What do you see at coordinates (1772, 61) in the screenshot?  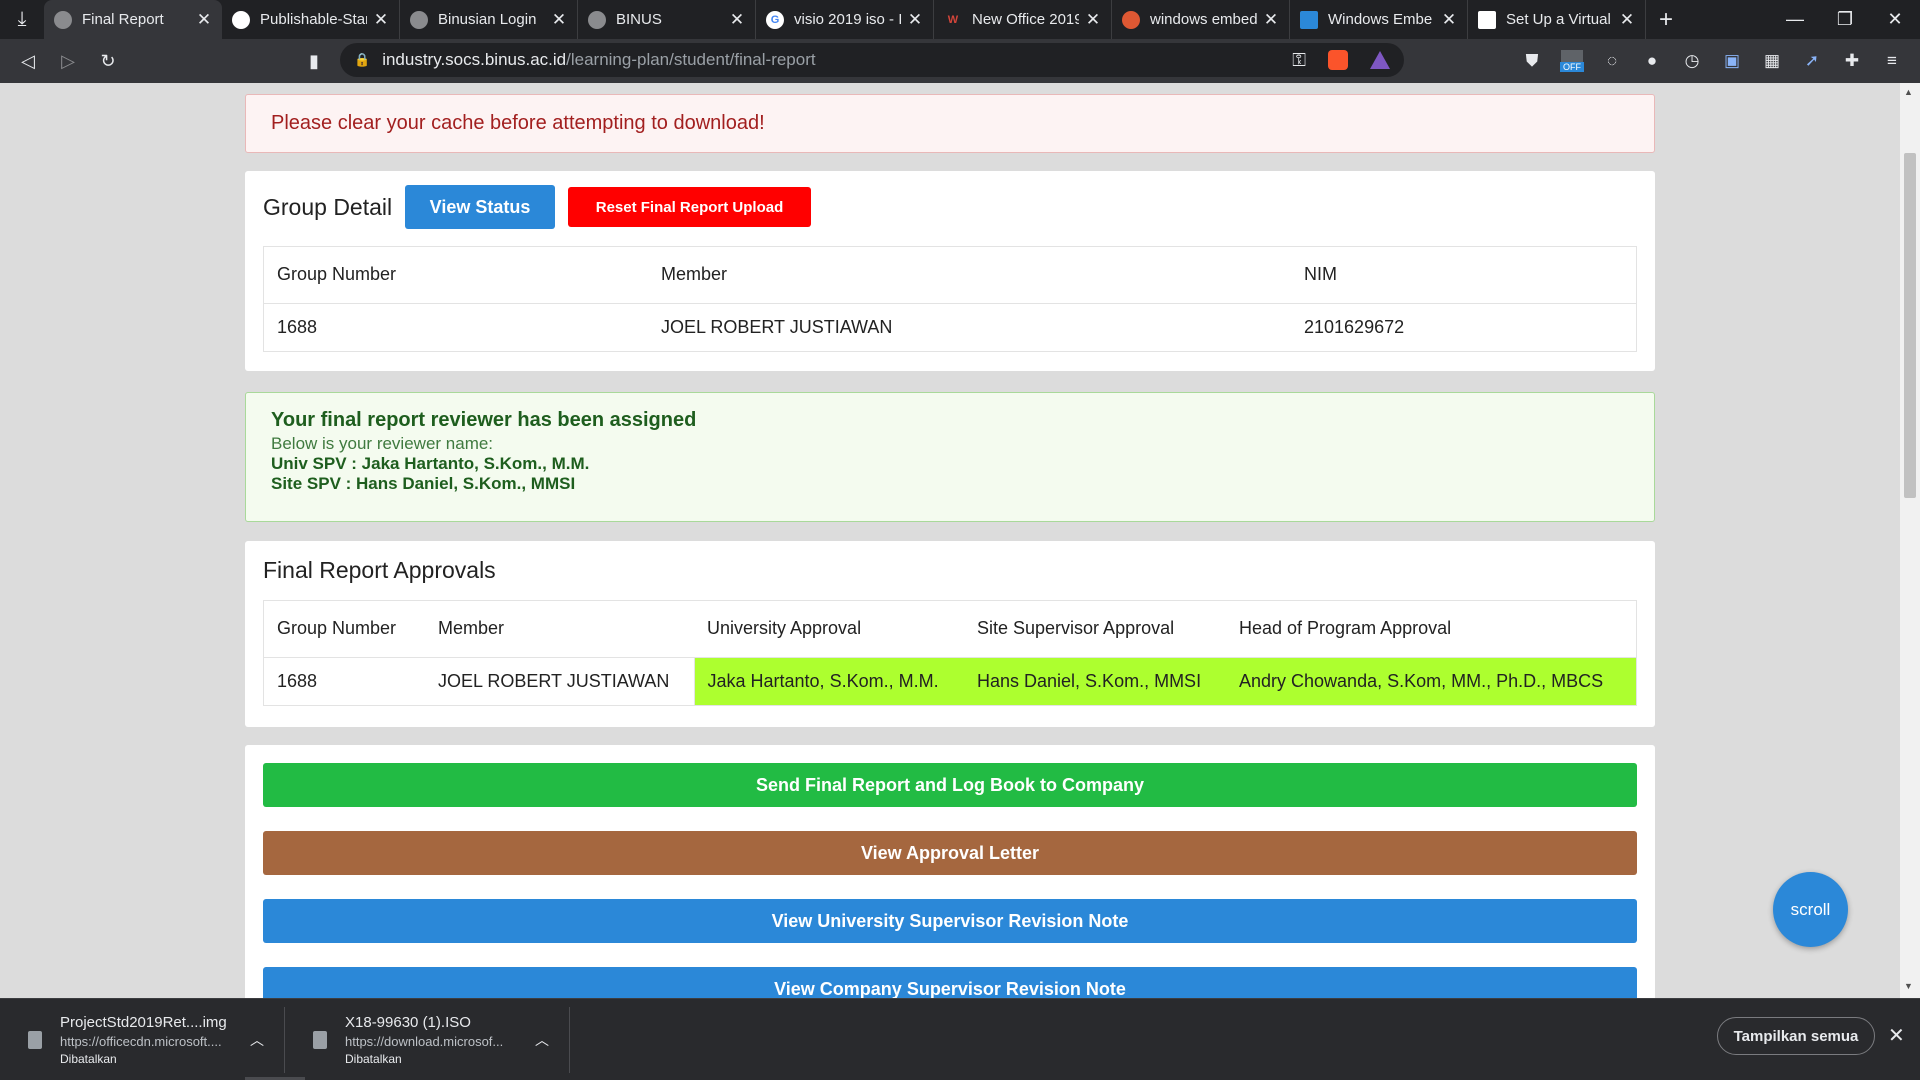 I see `calendar-icon: ▦` at bounding box center [1772, 61].